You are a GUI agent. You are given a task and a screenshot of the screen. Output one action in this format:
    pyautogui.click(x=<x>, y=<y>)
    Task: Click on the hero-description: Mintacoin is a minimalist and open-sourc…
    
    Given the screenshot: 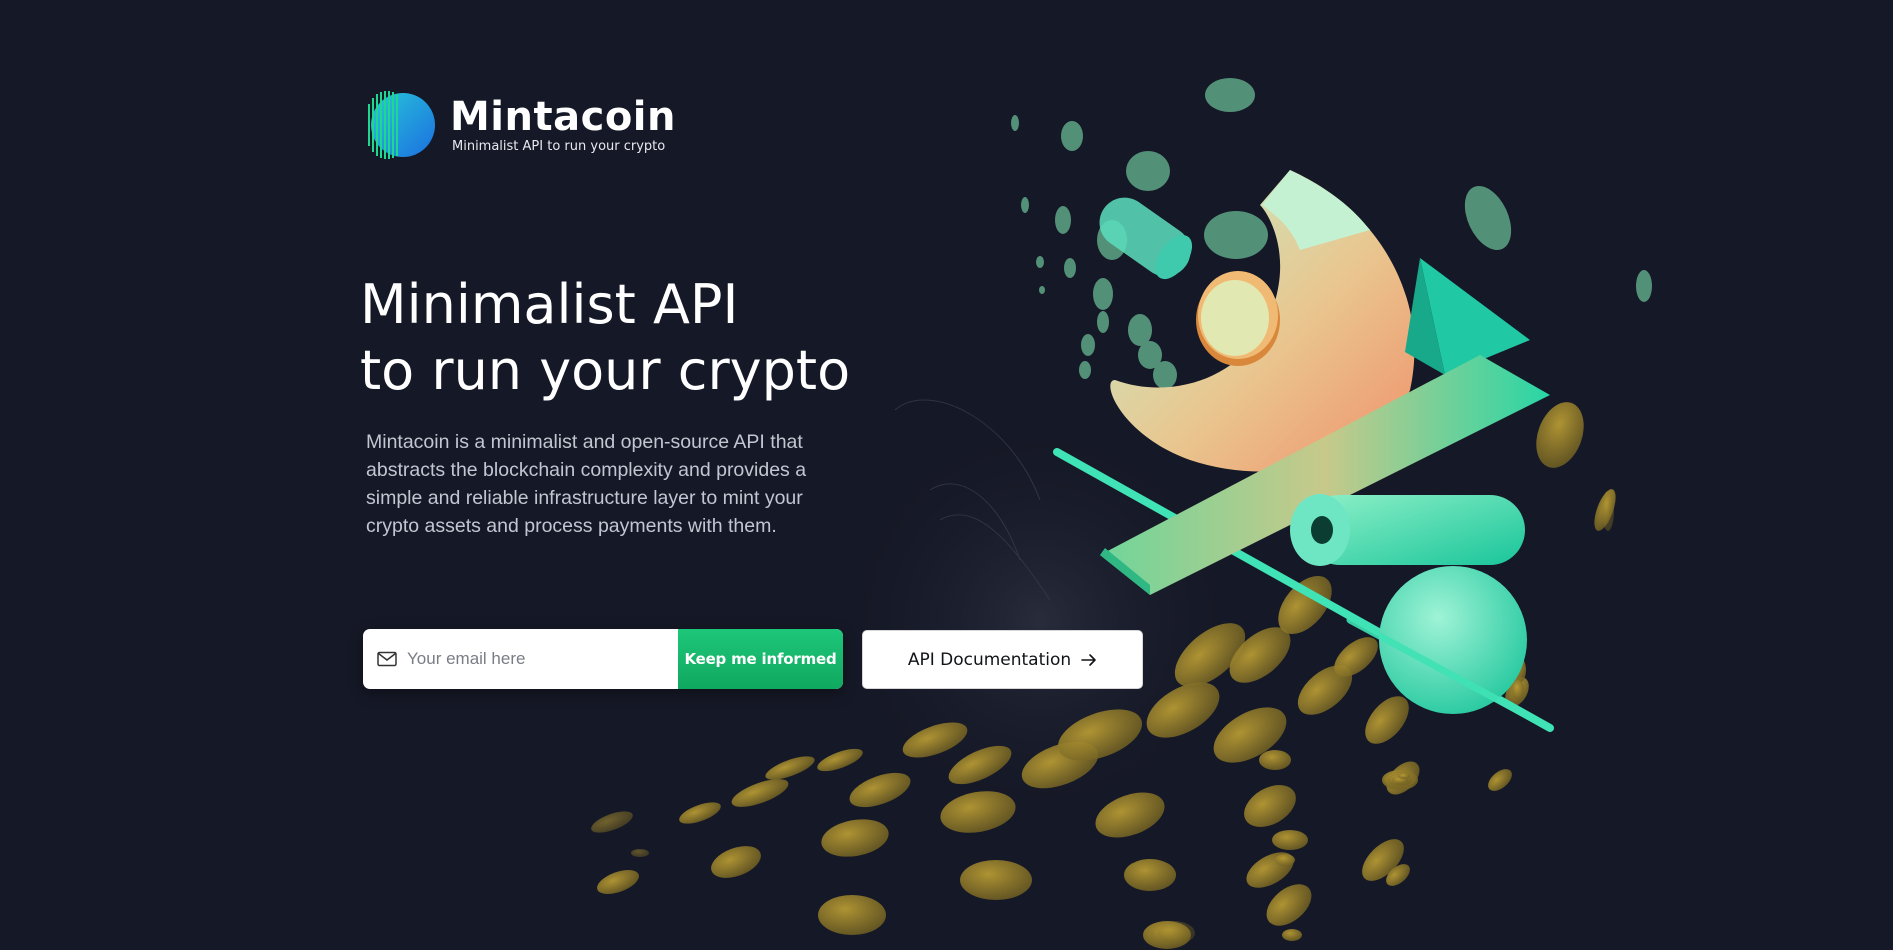 What is the action you would take?
    pyautogui.click(x=586, y=484)
    